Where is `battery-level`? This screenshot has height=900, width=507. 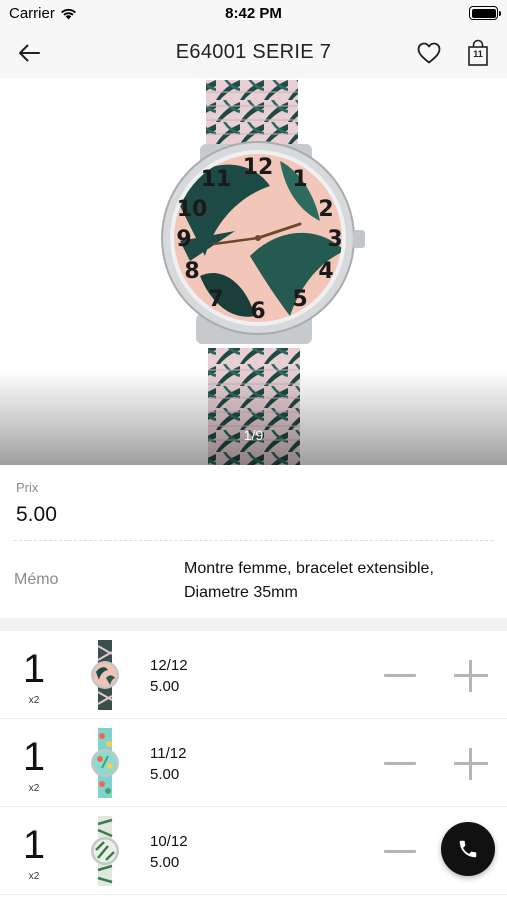
battery-level is located at coordinates (483, 13).